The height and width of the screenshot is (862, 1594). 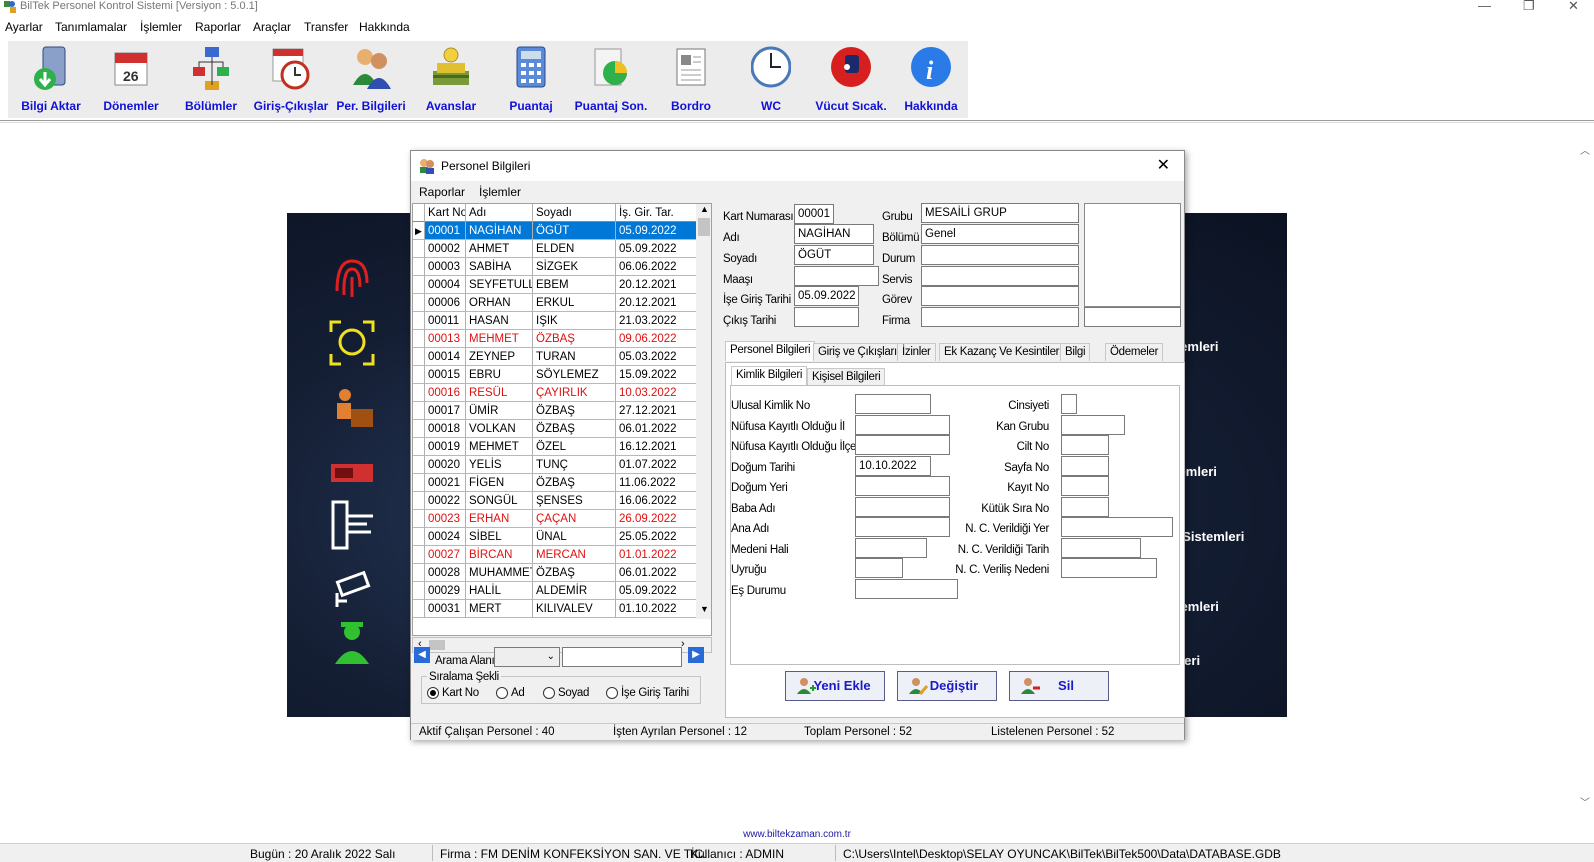 I want to click on cell-soyadi: ÇAÇAN, so click(x=574, y=519).